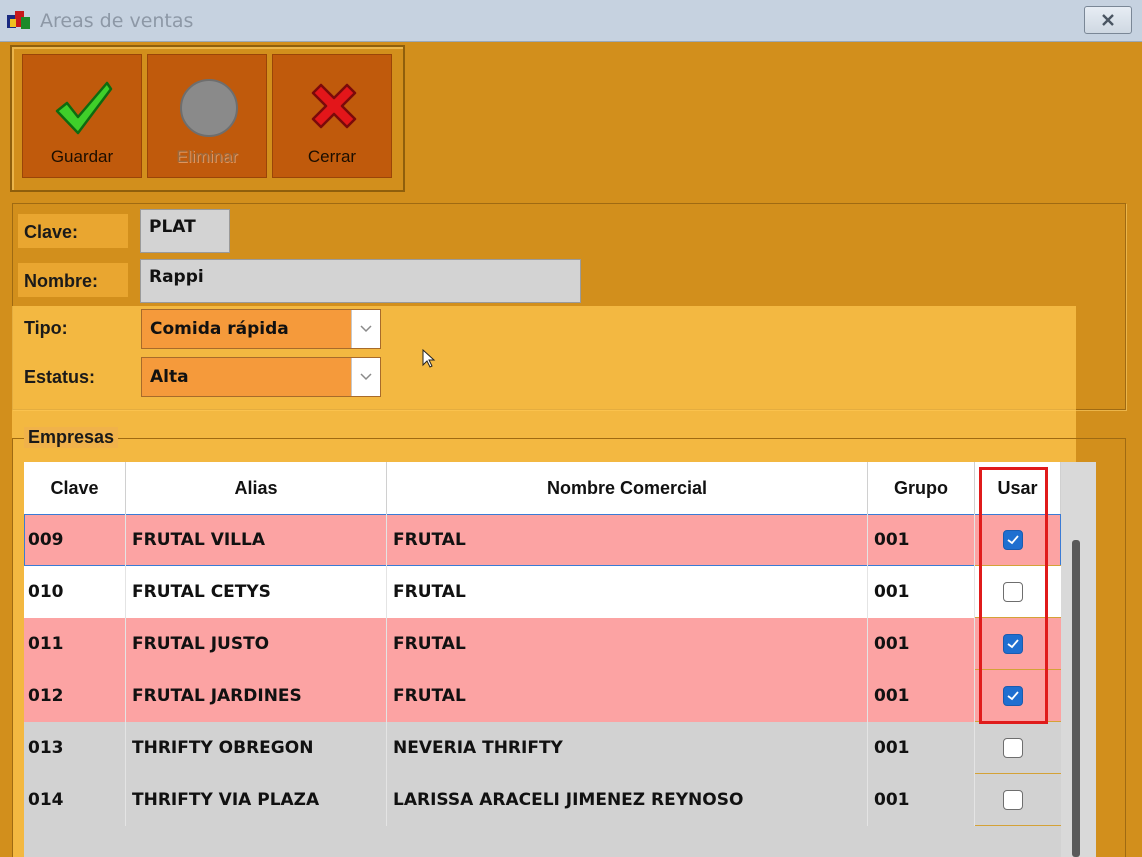  I want to click on cell-alias: THRIFTY VIA PLAZA, so click(256, 800).